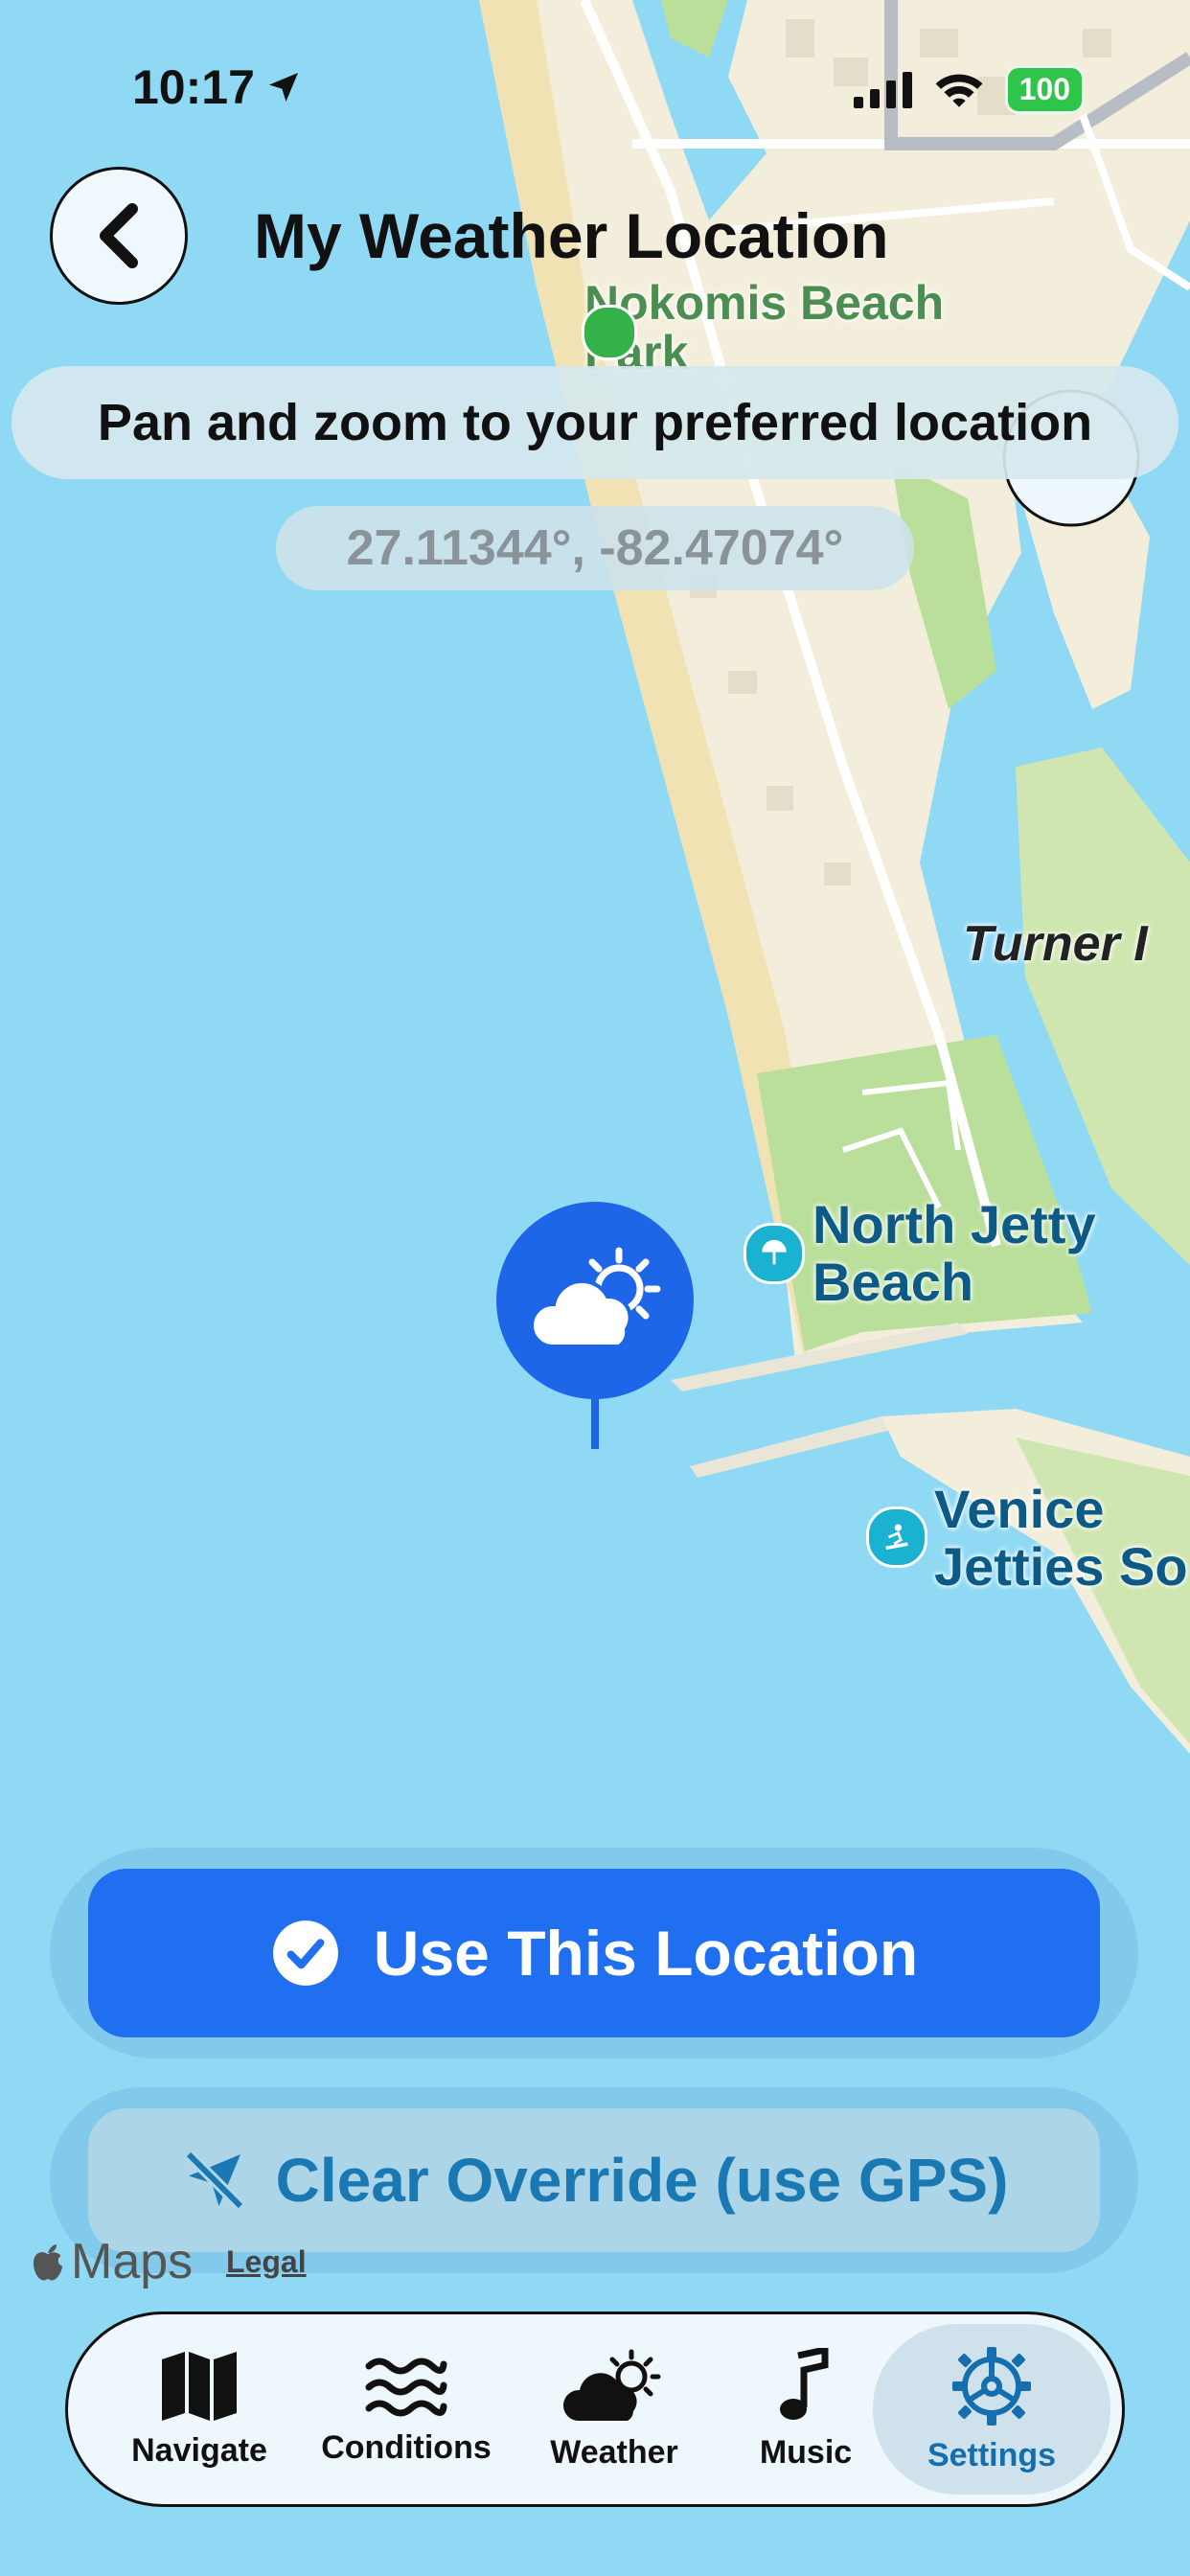  What do you see at coordinates (642, 2180) in the screenshot?
I see `clear-override-label: Clear Override (use GPS)` at bounding box center [642, 2180].